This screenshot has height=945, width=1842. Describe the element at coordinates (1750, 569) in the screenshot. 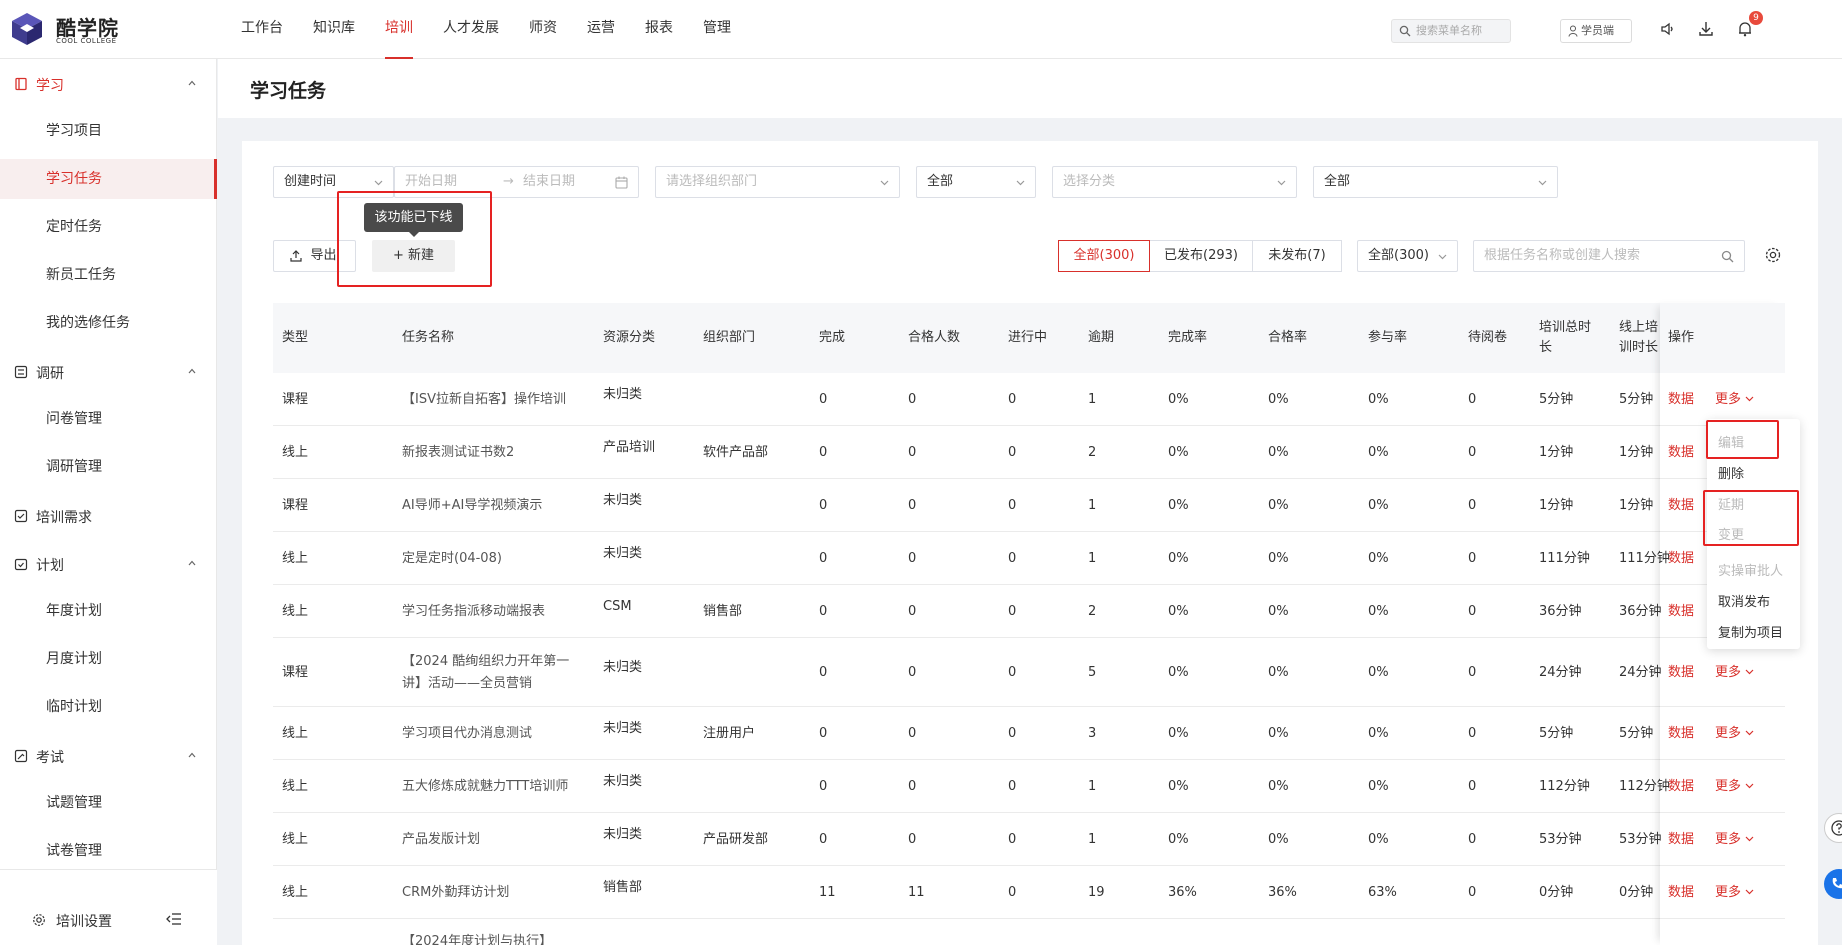

I see `menu-item-approver: 实操审批人` at that location.